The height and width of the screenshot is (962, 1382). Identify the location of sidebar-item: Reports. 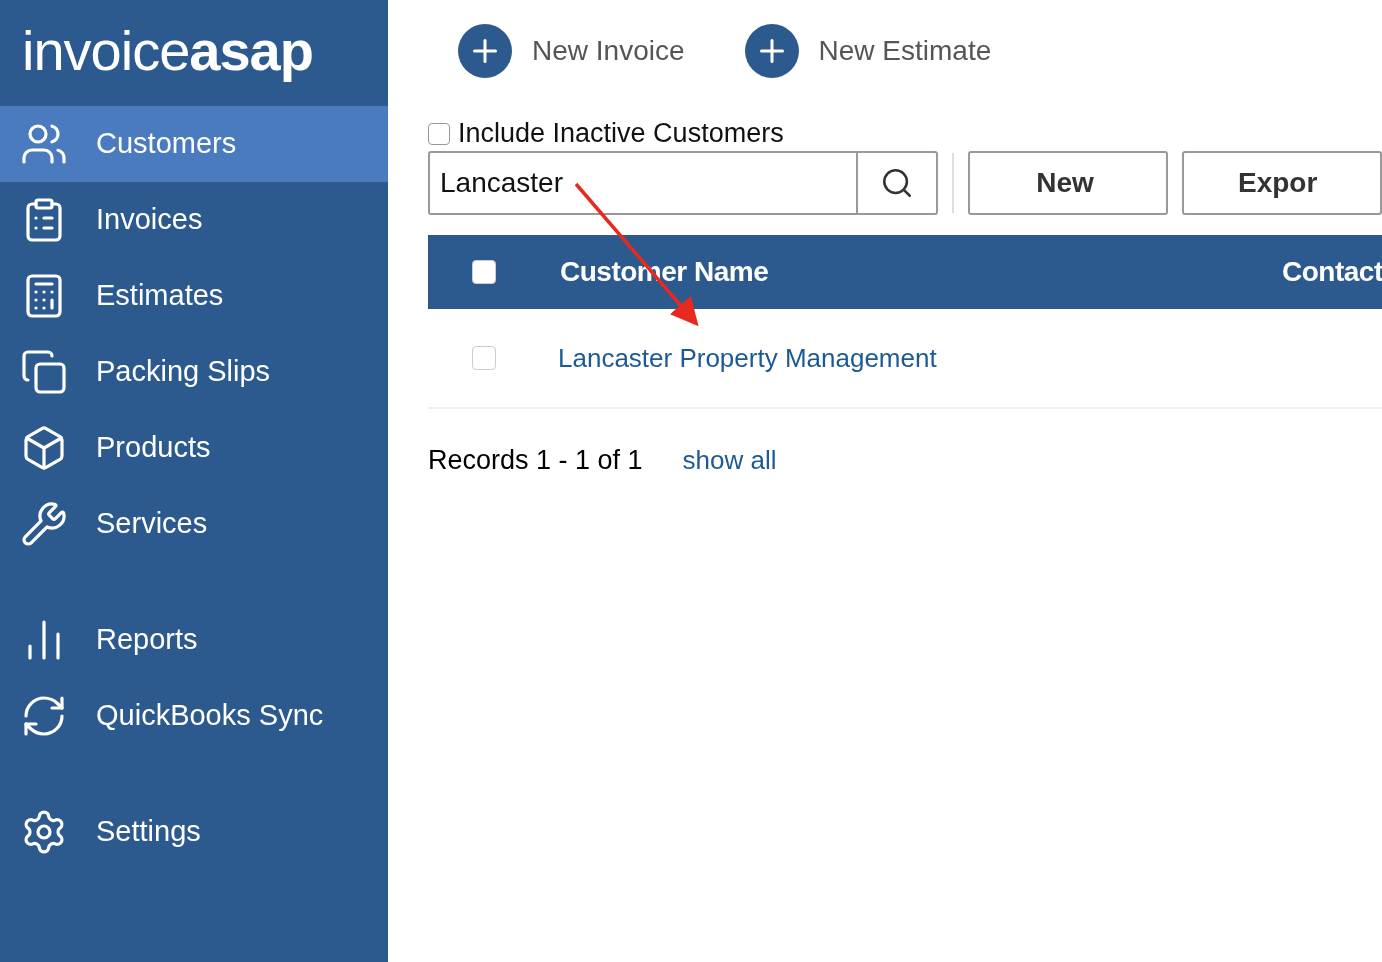
(194, 639).